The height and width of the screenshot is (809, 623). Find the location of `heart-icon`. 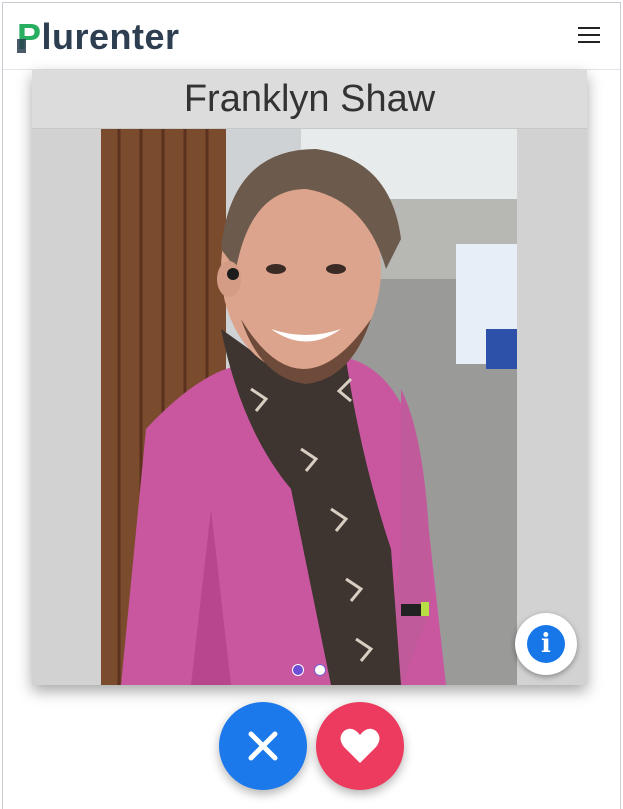

heart-icon is located at coordinates (360, 745).